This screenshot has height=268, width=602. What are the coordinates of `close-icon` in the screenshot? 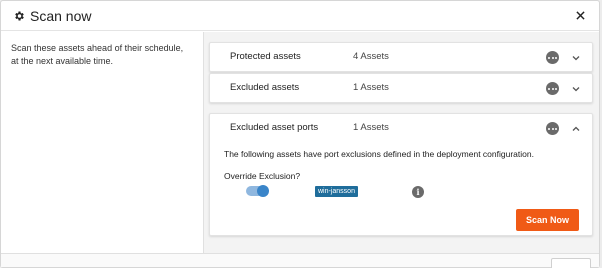 It's located at (580, 15).